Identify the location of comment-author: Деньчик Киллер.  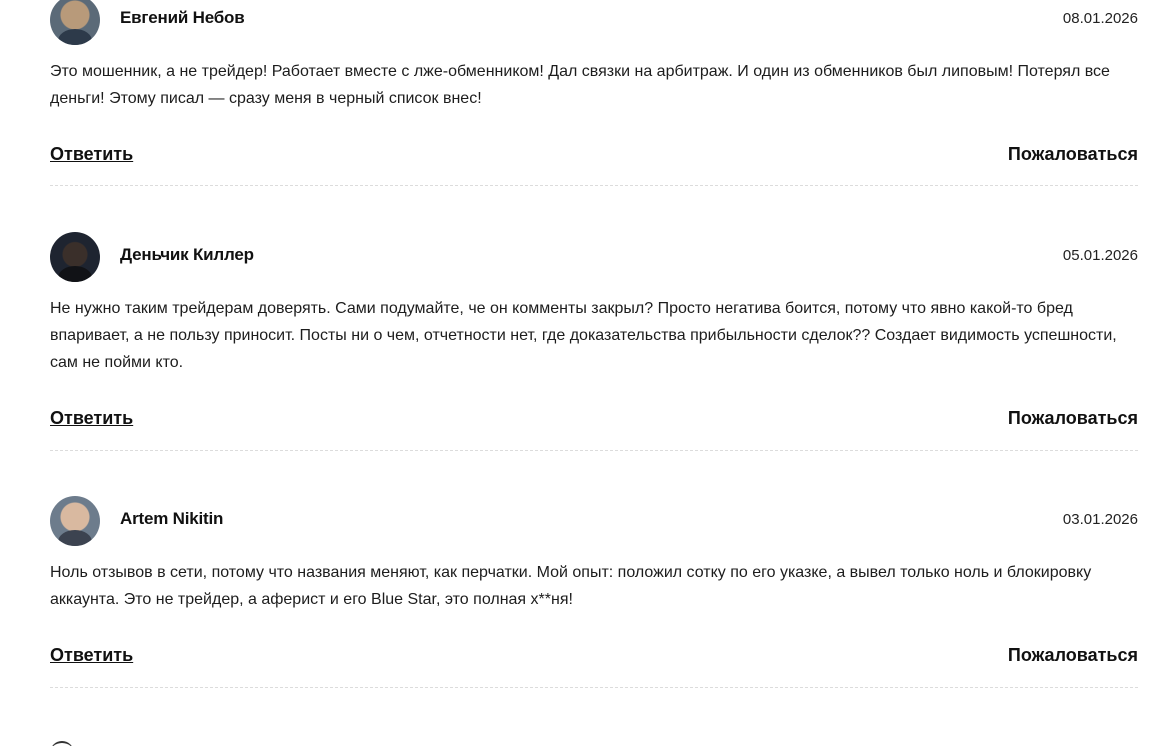
(187, 254).